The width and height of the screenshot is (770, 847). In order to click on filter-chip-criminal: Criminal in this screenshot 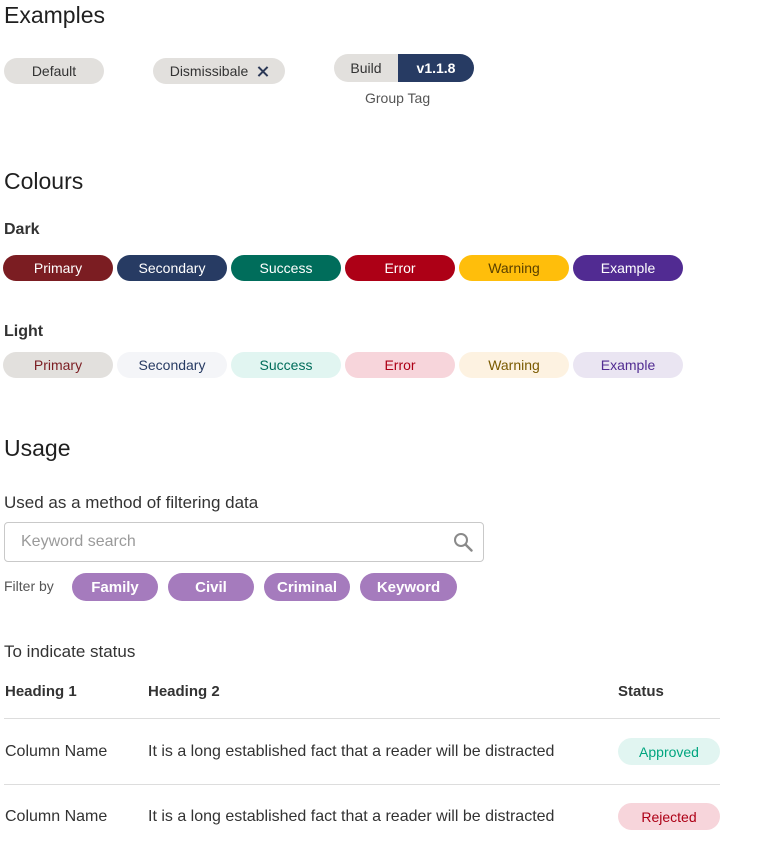, I will do `click(307, 587)`.